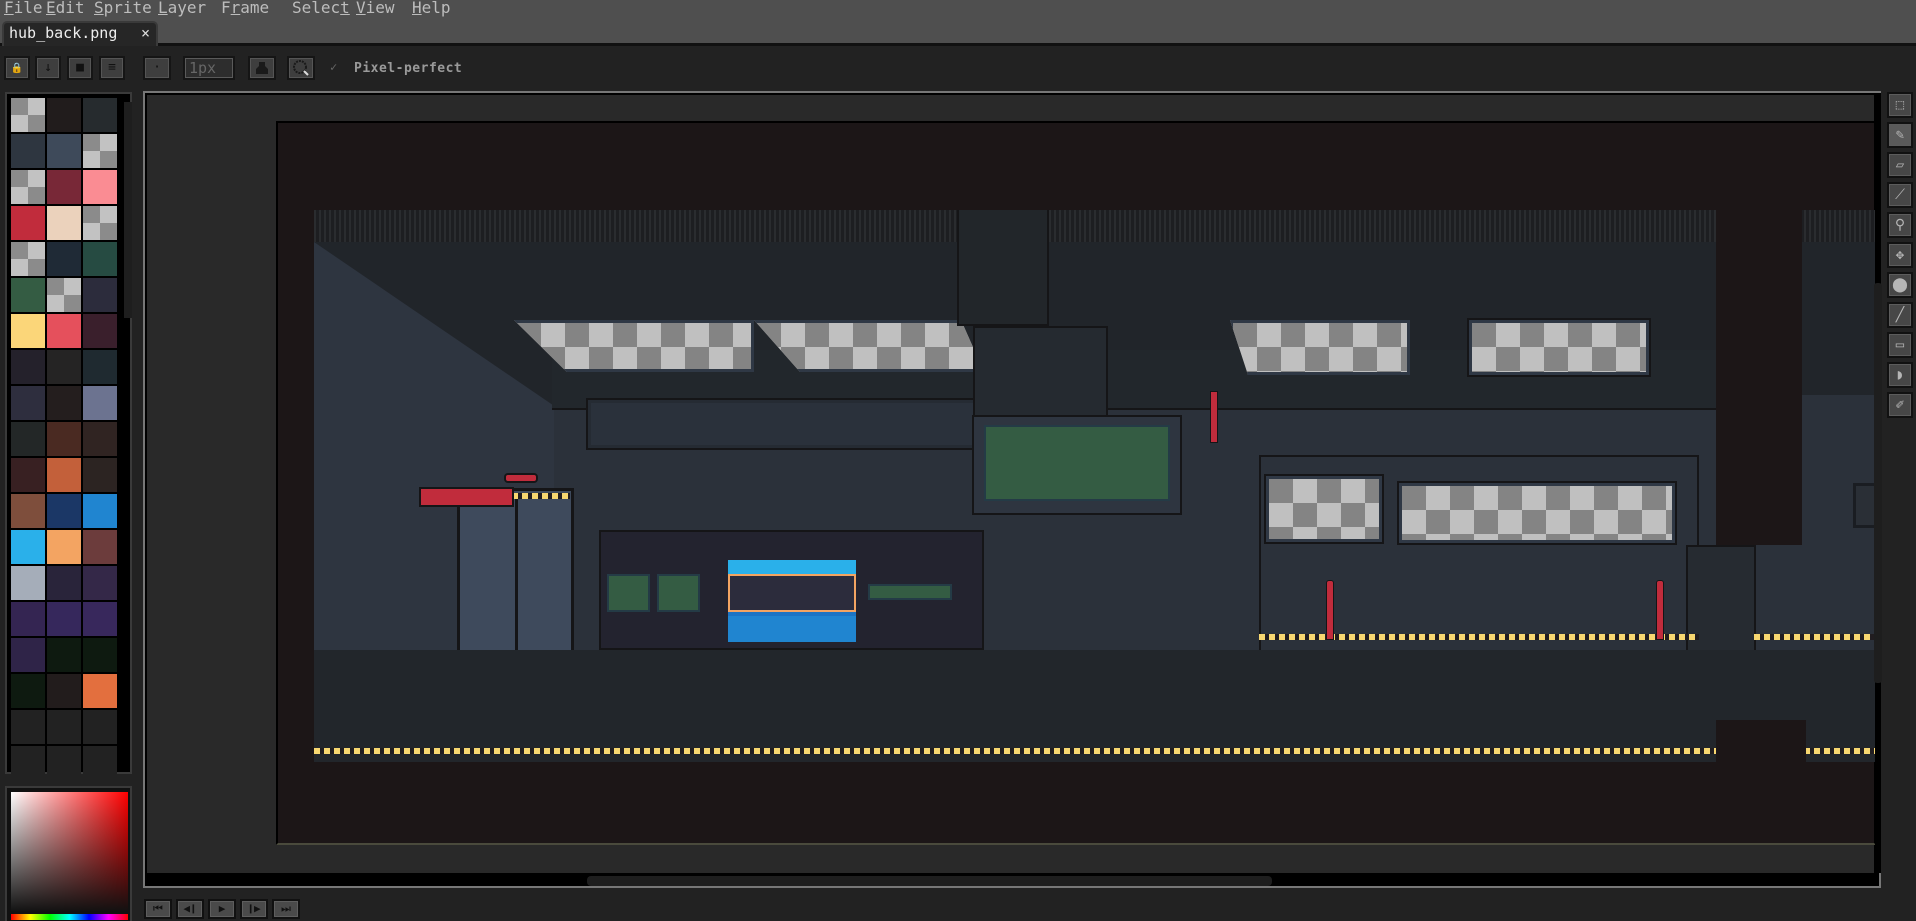 The height and width of the screenshot is (921, 1916). What do you see at coordinates (1900, 195) in the screenshot?
I see `tool-eyedropper: ⟋` at bounding box center [1900, 195].